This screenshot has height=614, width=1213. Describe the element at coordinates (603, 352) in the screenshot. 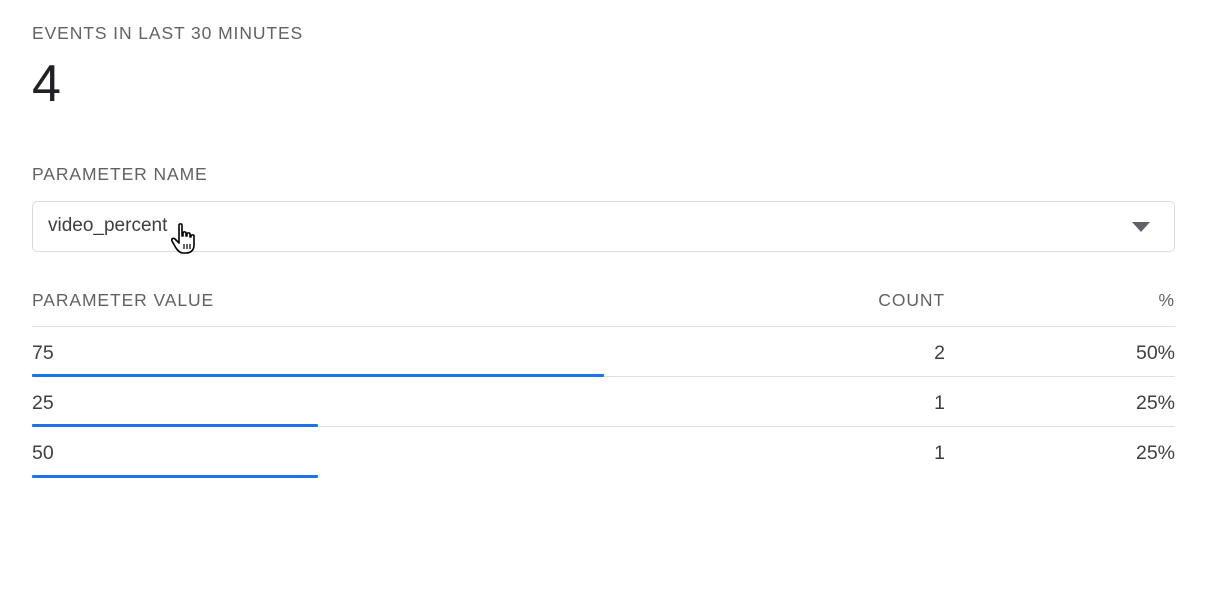

I see `table-row: 75 2 50%` at that location.